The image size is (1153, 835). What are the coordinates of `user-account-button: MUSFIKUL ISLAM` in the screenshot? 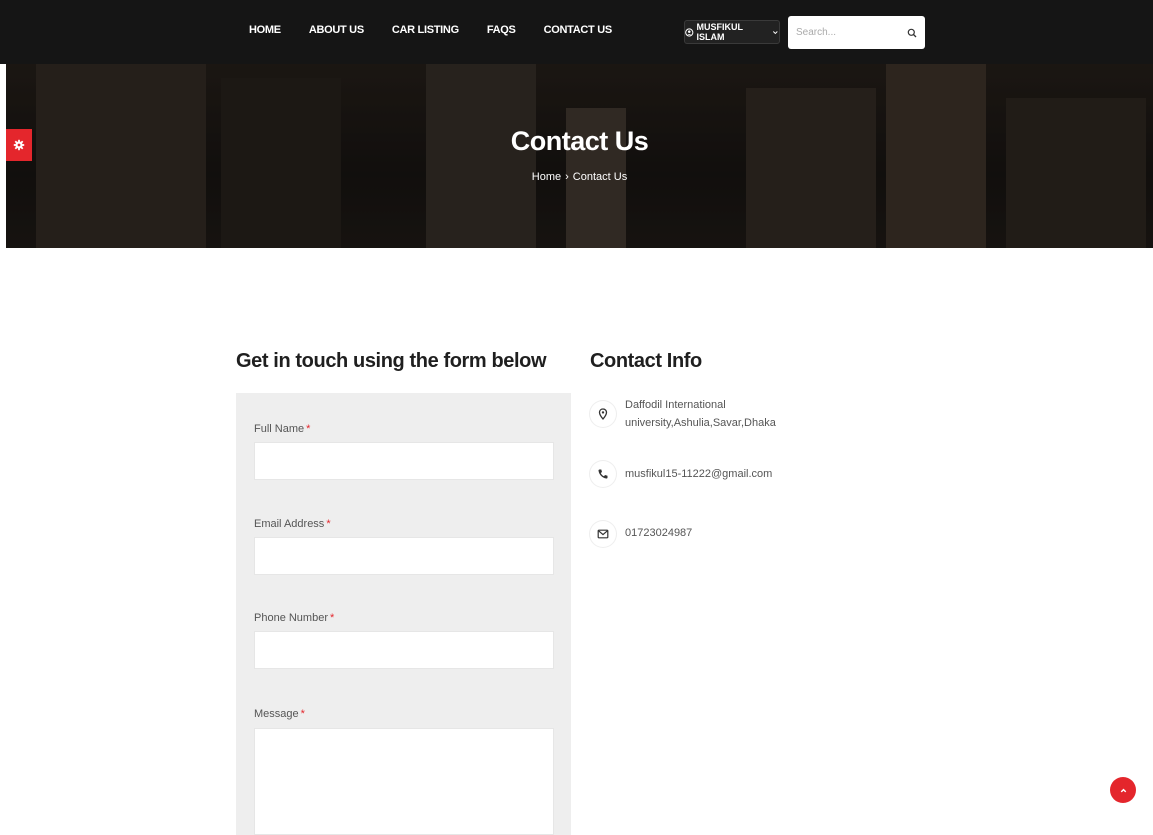 It's located at (732, 32).